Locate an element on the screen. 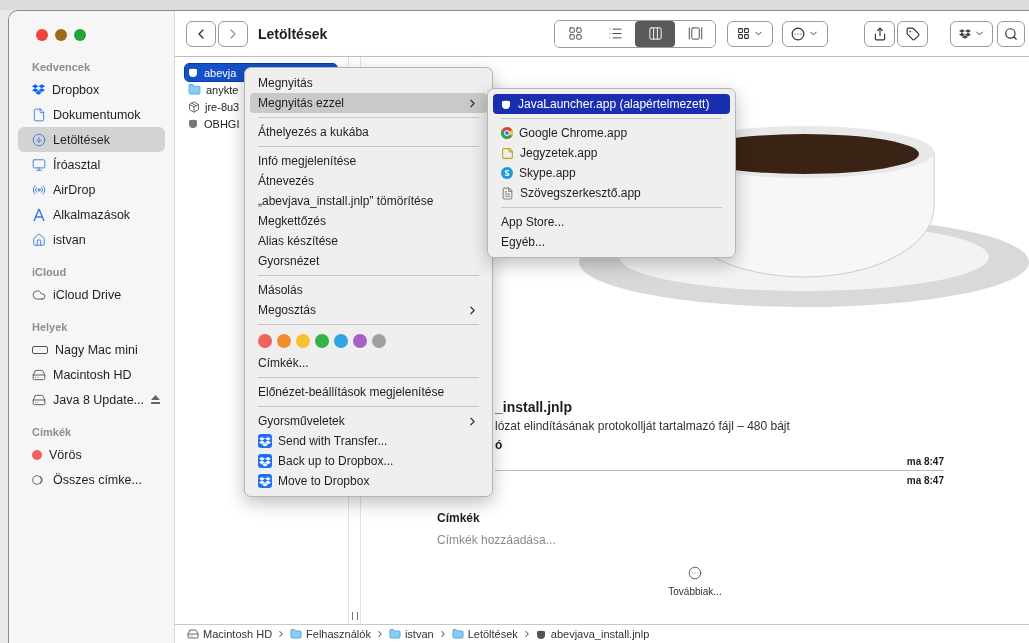 The width and height of the screenshot is (1029, 643). sidebar-heading: Kedvencek is located at coordinates (61, 67).